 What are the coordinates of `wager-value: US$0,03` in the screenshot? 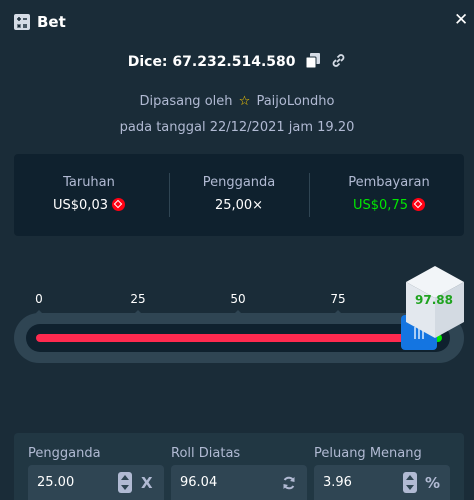 It's located at (80, 205).